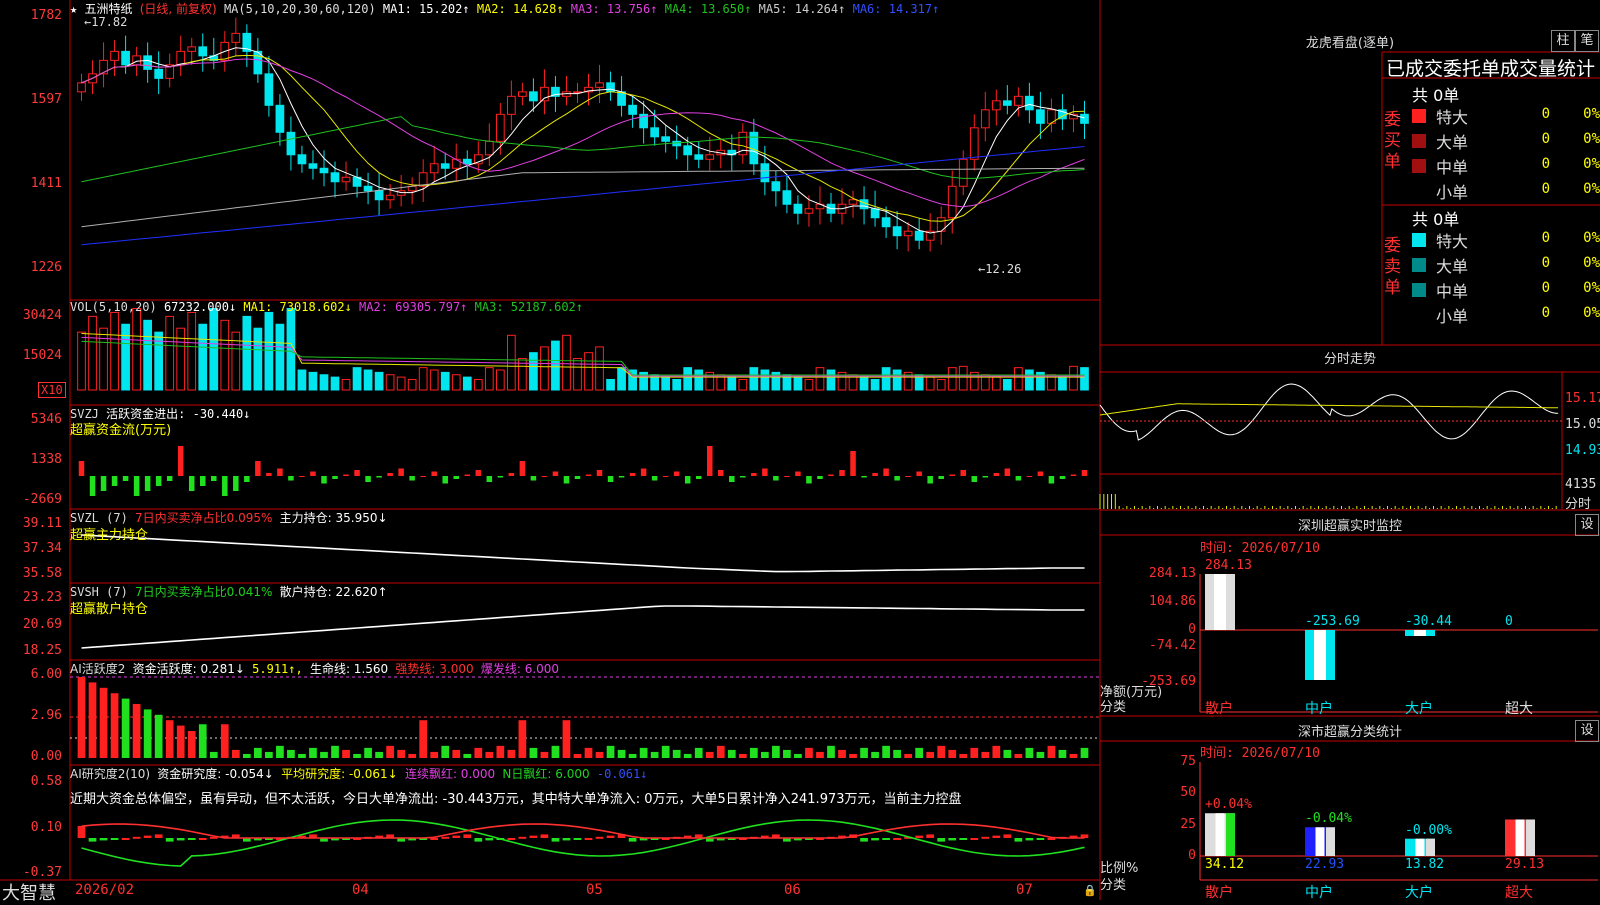 Image resolution: width=1600 pixels, height=905 pixels. What do you see at coordinates (52, 390) in the screenshot?
I see `vol-unit: X10` at bounding box center [52, 390].